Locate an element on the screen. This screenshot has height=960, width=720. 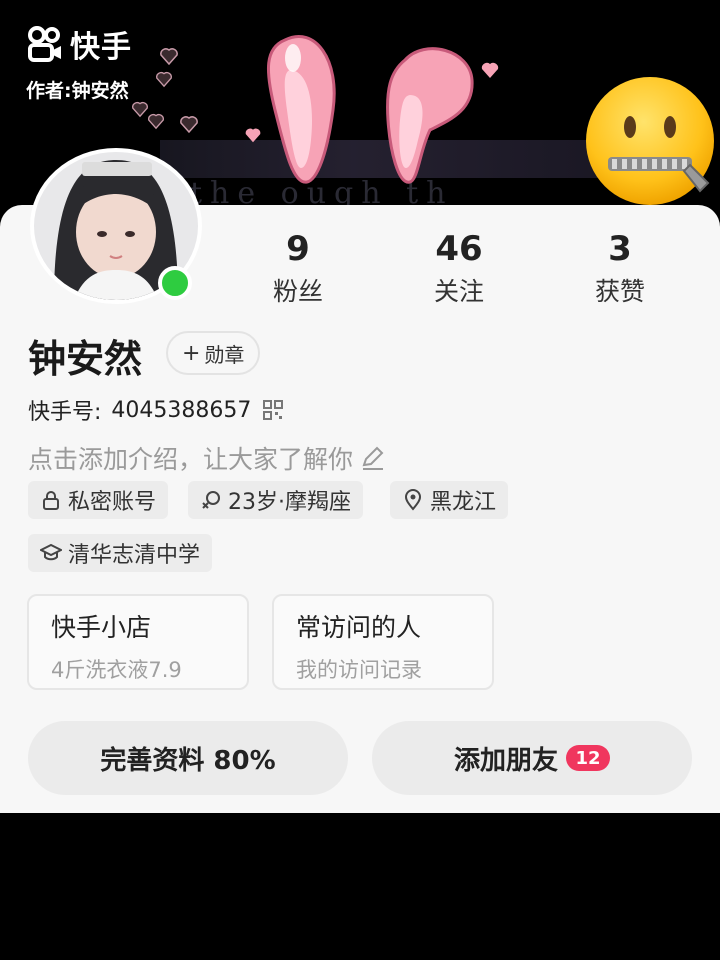
tag-school: 清华志清中学 is located at coordinates (120, 553).